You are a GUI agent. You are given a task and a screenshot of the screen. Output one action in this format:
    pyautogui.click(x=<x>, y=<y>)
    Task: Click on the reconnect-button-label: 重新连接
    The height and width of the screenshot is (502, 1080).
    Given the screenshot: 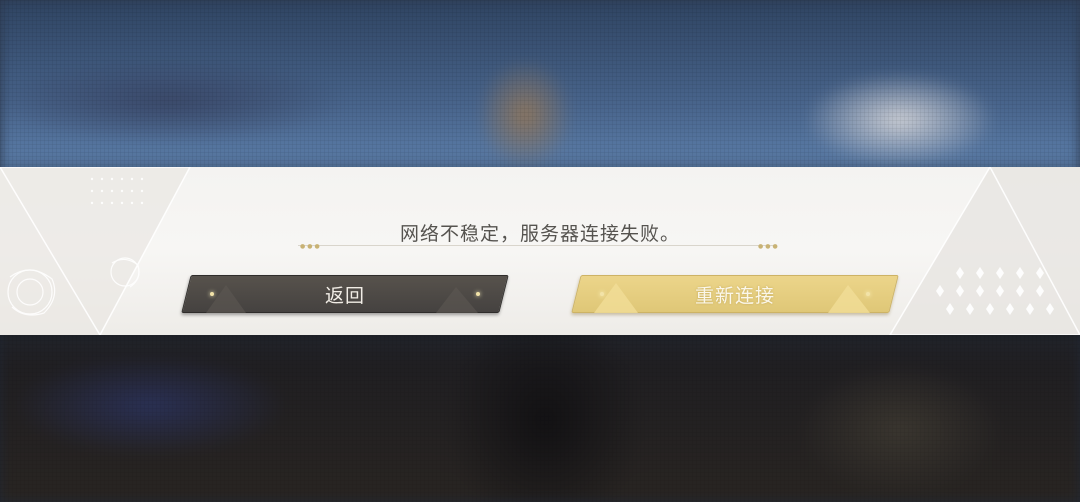 What is the action you would take?
    pyautogui.click(x=734, y=295)
    